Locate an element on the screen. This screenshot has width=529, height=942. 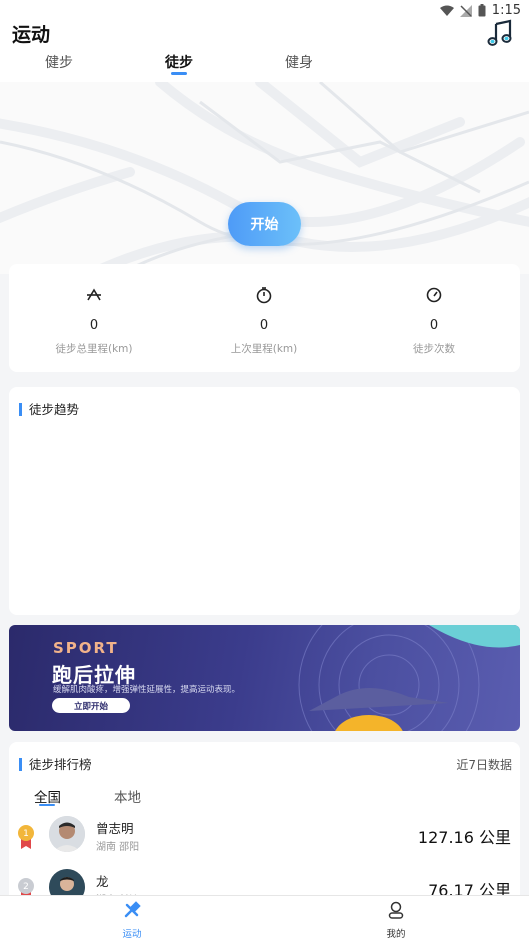
user-icon is located at coordinates (396, 910).